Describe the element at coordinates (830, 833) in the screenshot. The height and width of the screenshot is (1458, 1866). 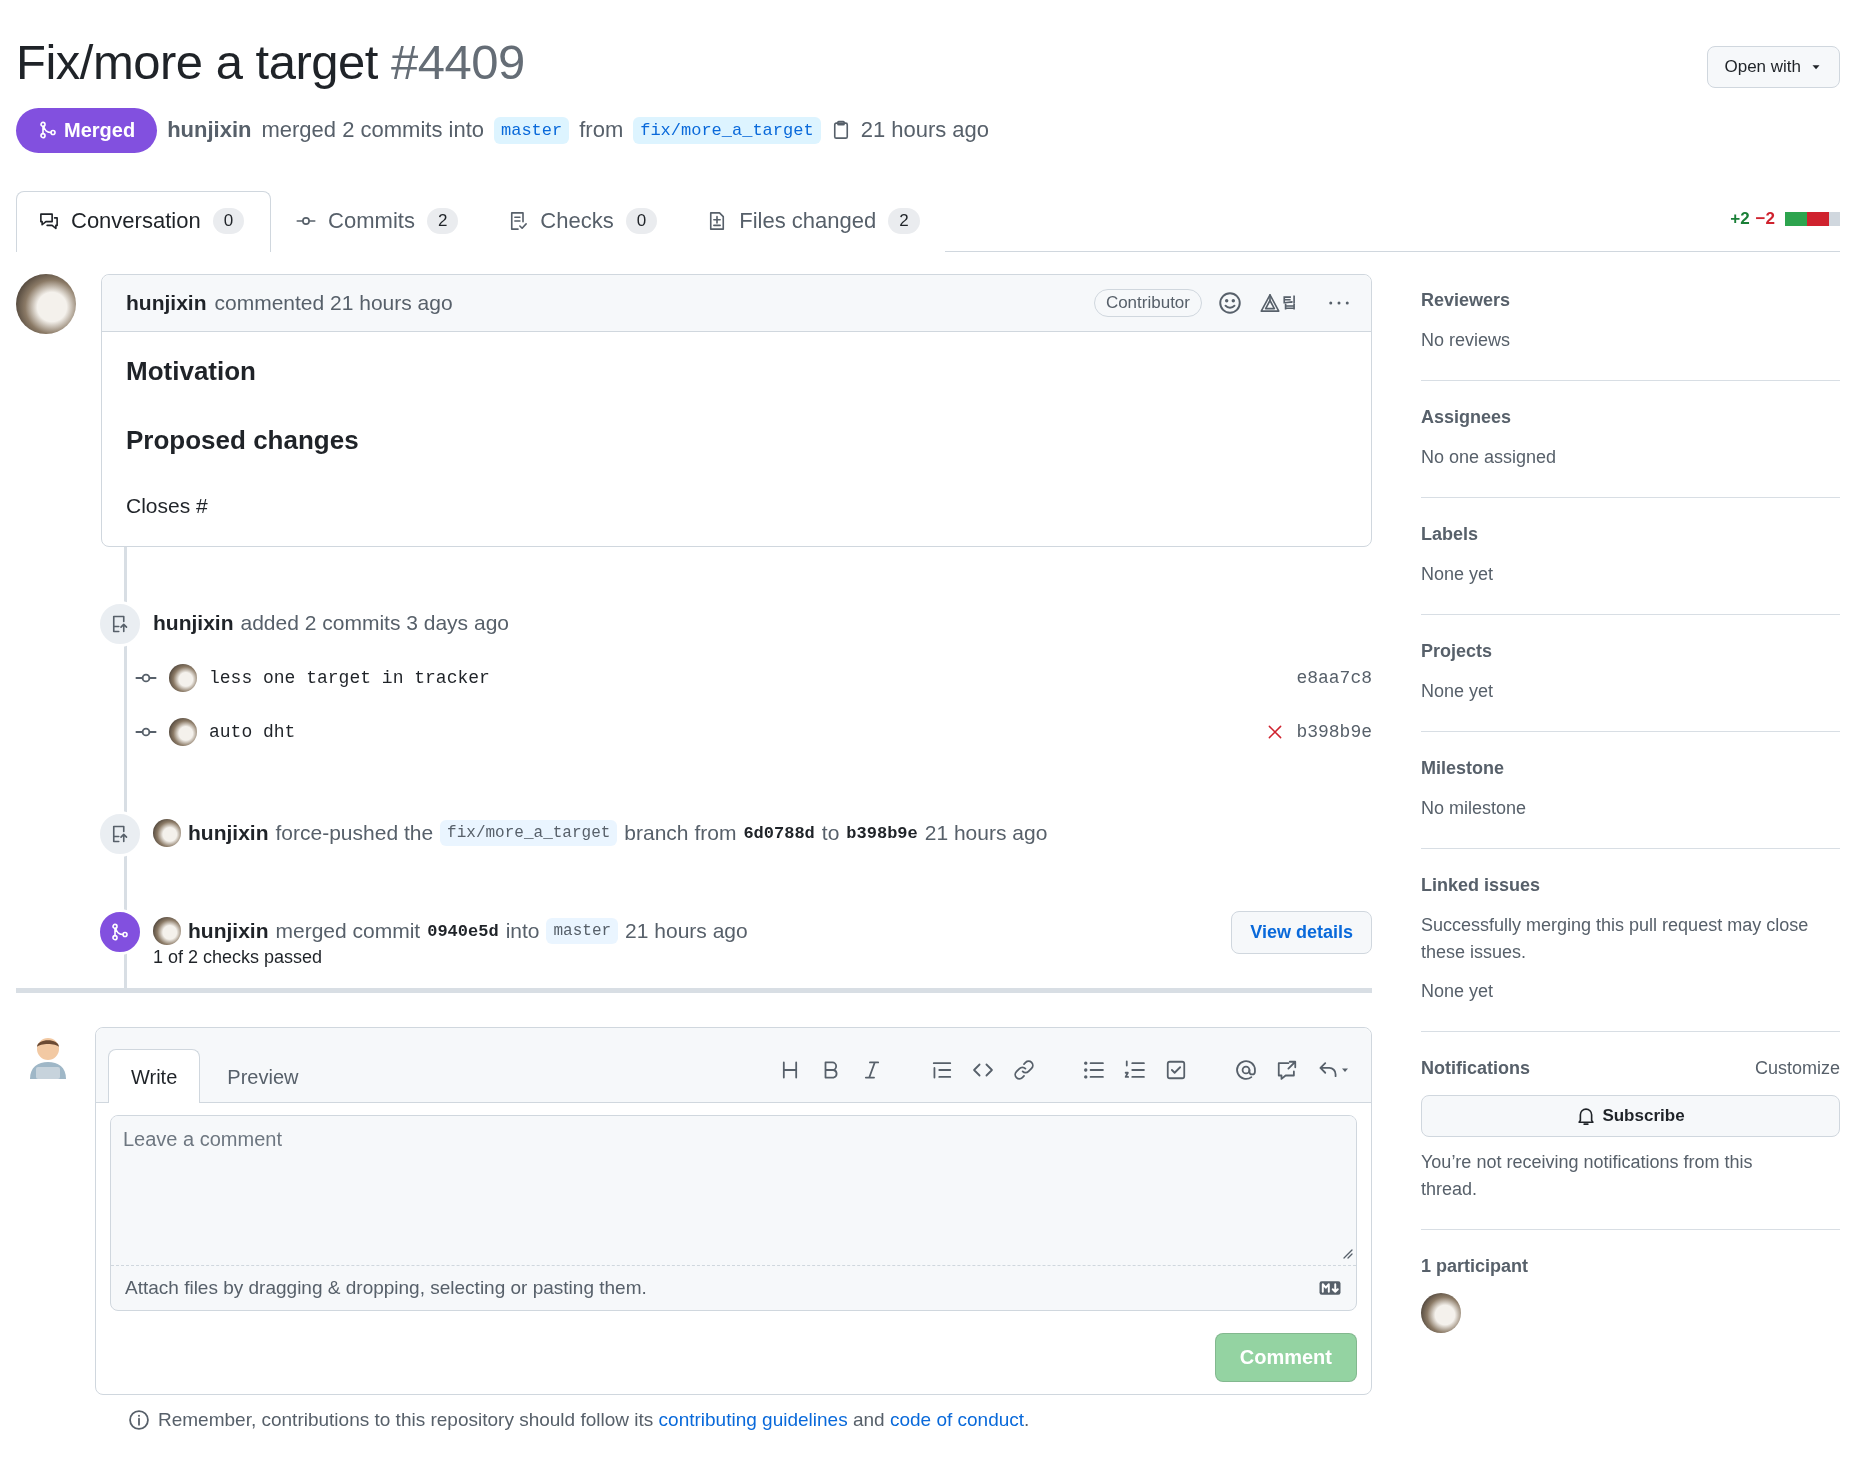
I see `event-text: to` at that location.